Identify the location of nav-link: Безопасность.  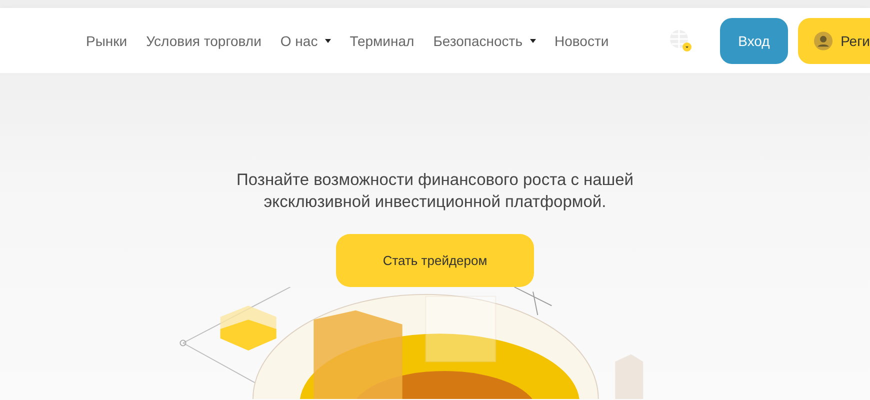
(484, 40).